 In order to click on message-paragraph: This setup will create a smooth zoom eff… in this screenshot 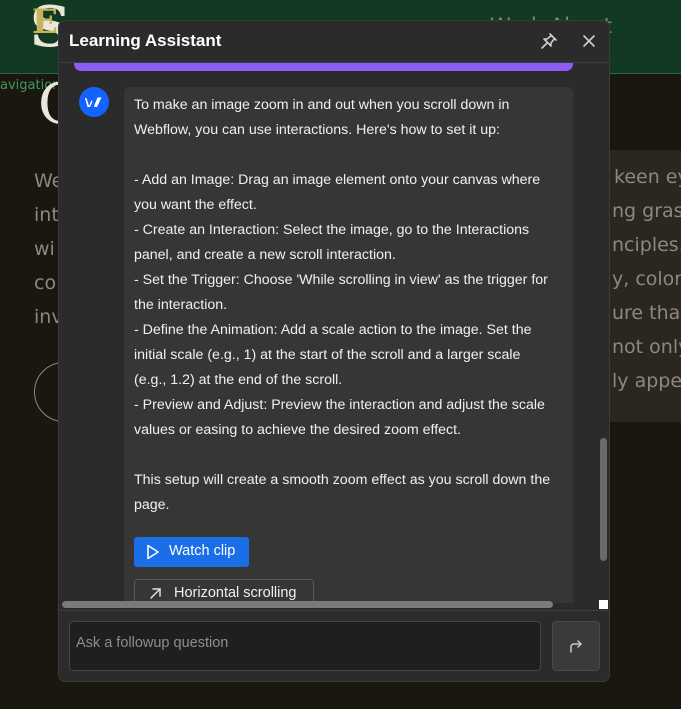, I will do `click(342, 492)`.